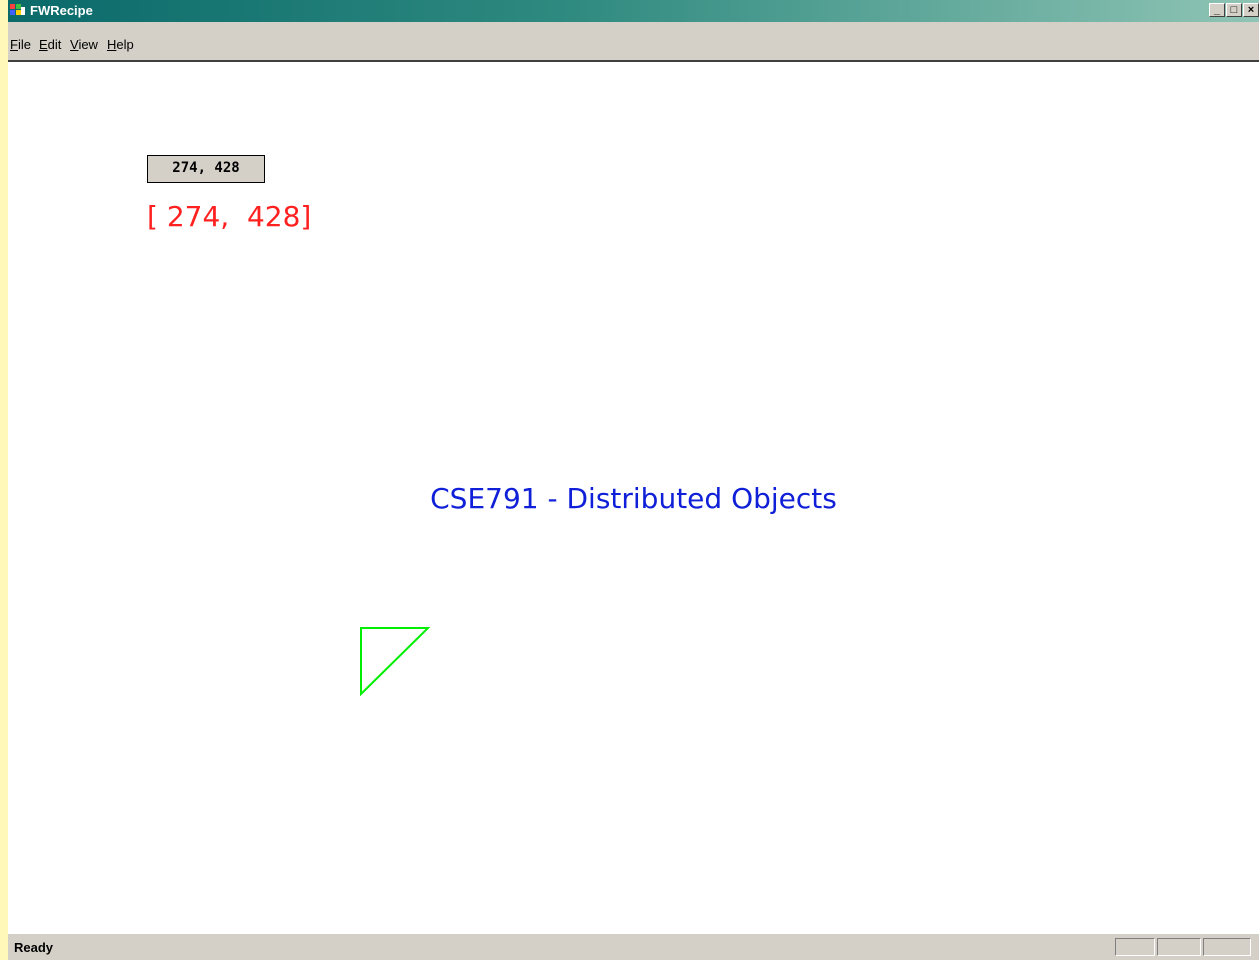  Describe the element at coordinates (229, 216) in the screenshot. I see `coordinate-readout: [ 274, 428]` at that location.